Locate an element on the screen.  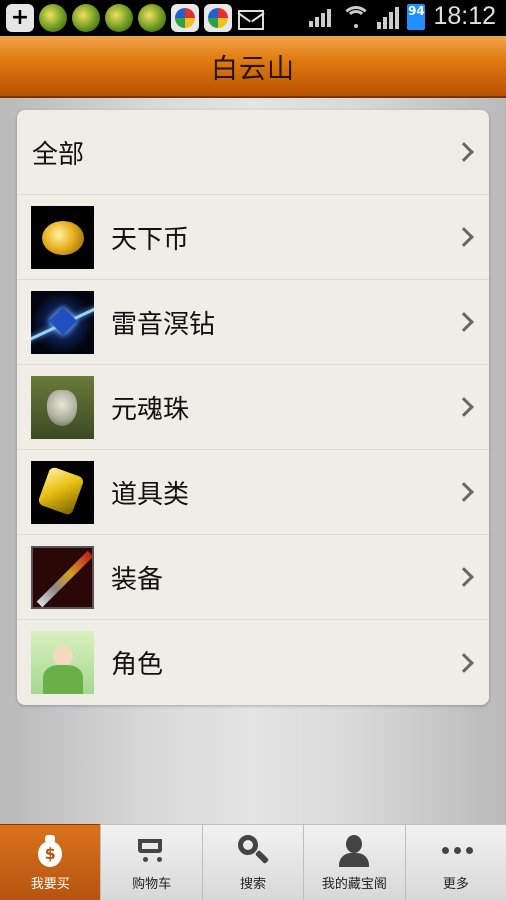
status-bar: + 94 18:12 is located at coordinates (253, 18).